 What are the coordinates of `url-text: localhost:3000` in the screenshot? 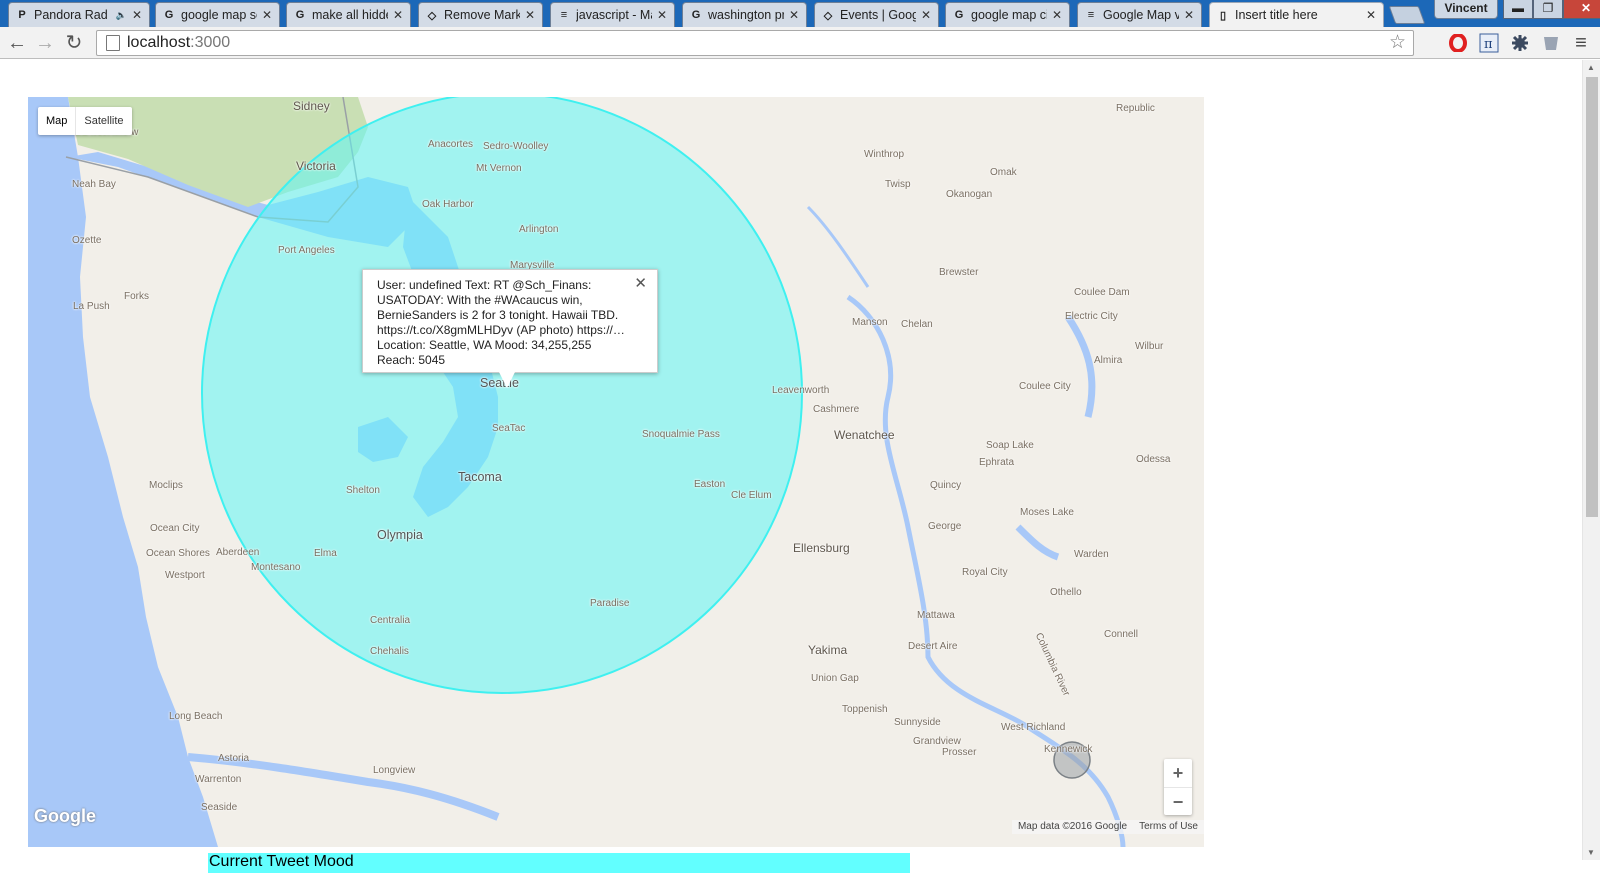 It's located at (178, 43).